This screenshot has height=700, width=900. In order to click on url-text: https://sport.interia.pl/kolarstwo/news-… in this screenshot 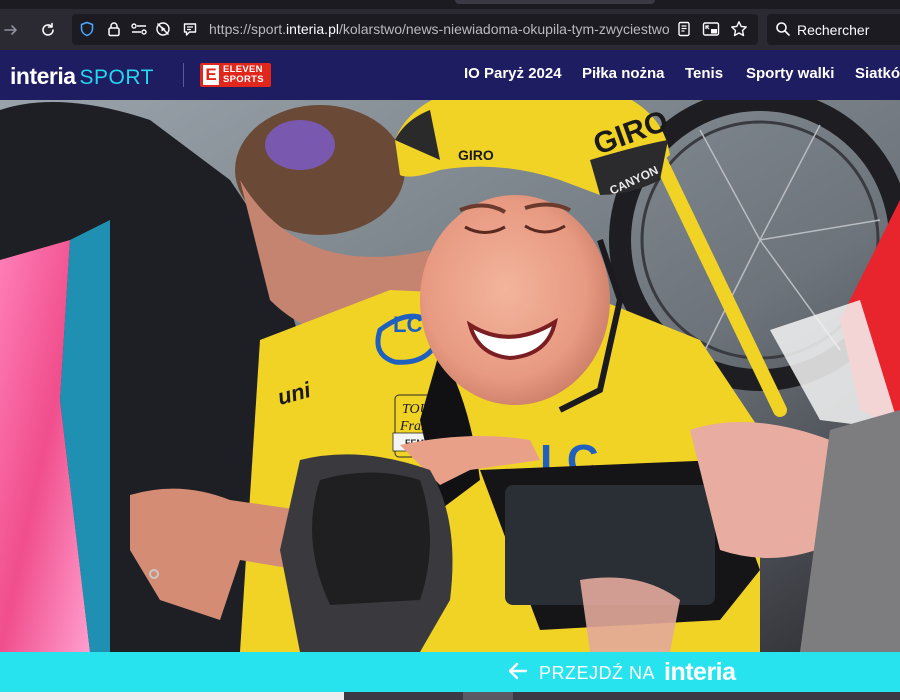, I will do `click(439, 29)`.